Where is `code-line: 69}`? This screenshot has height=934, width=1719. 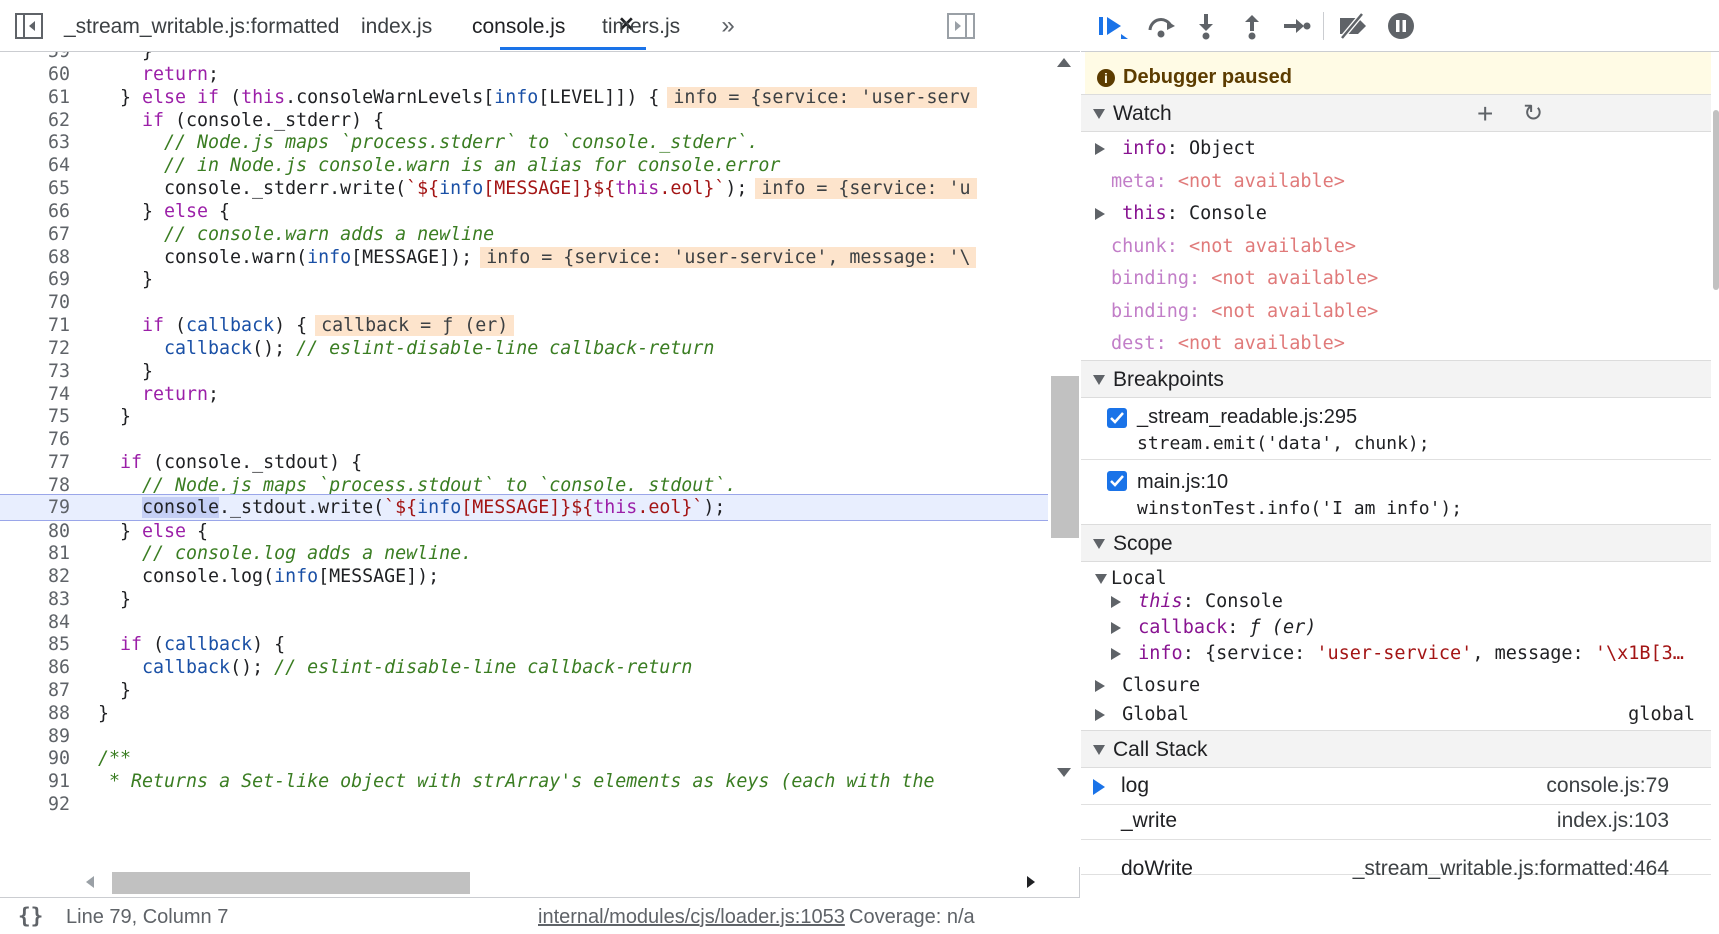
code-line: 69} is located at coordinates (100, 279).